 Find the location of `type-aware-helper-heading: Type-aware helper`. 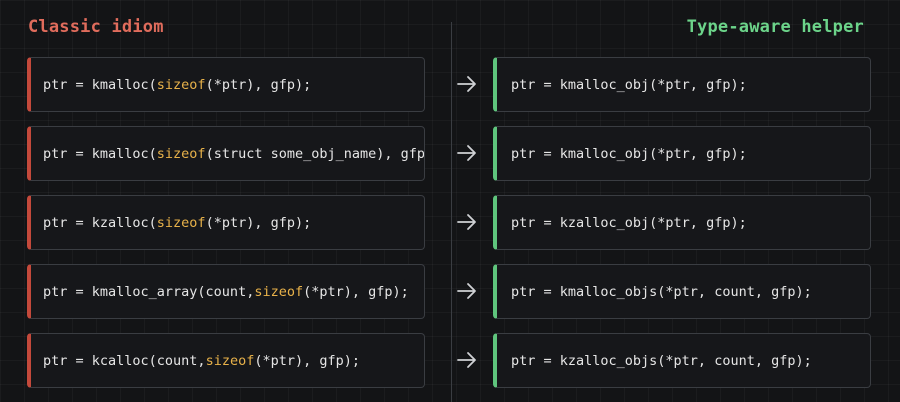

type-aware-helper-heading: Type-aware helper is located at coordinates (775, 27).